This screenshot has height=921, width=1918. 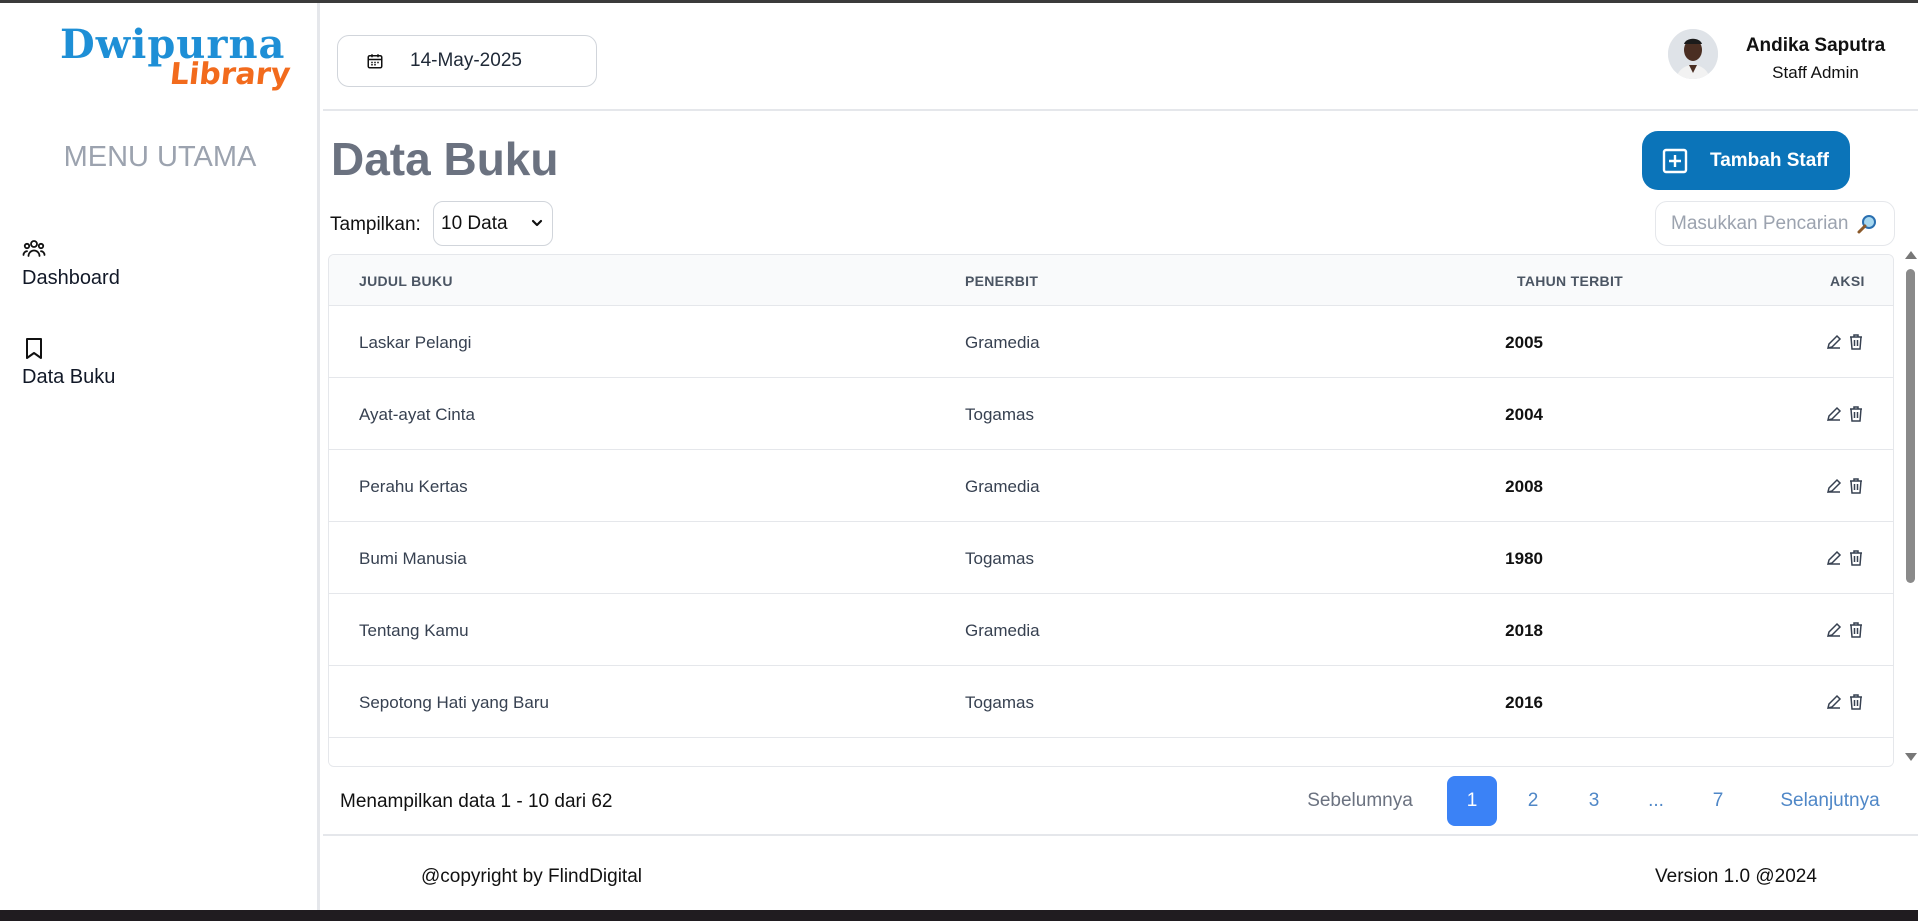 I want to click on user-role: Staff Admin, so click(x=1815, y=72).